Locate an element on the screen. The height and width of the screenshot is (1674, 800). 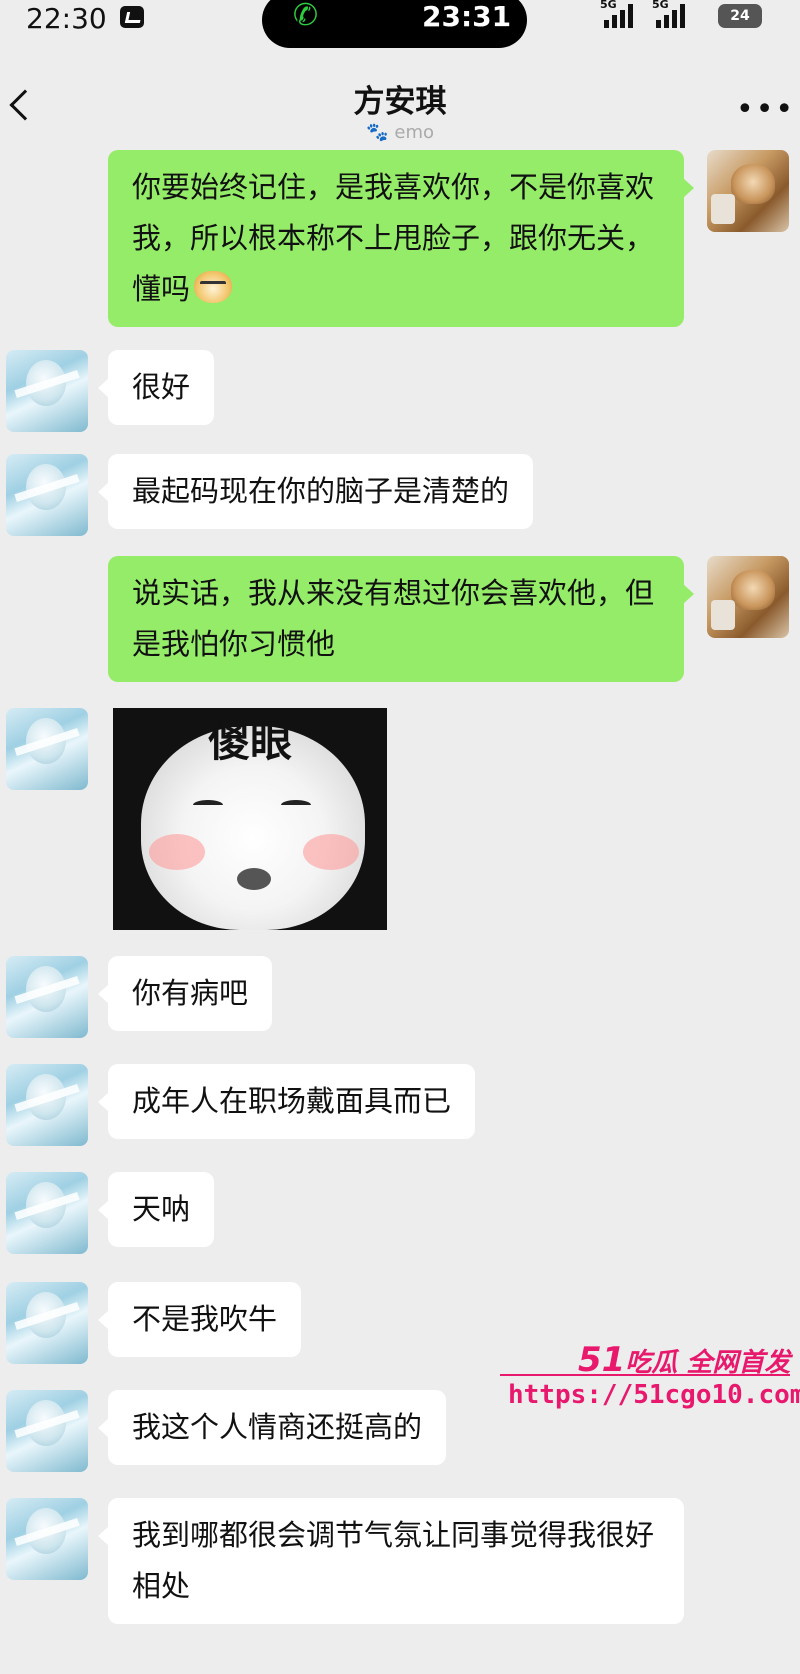
message-text: 我这个人情商还挺高的 is located at coordinates (277, 1427).